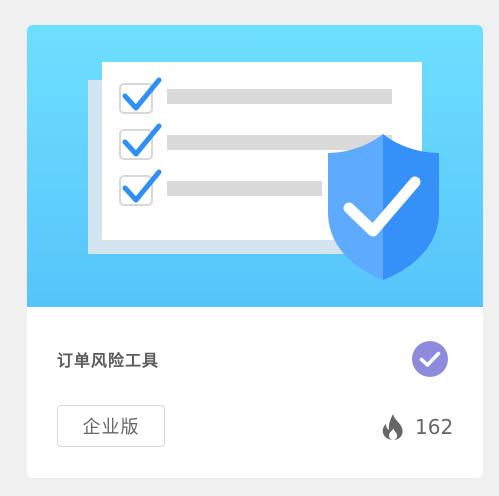 Image resolution: width=499 pixels, height=496 pixels. What do you see at coordinates (108, 359) in the screenshot?
I see `product-title: 订单风险工具` at bounding box center [108, 359].